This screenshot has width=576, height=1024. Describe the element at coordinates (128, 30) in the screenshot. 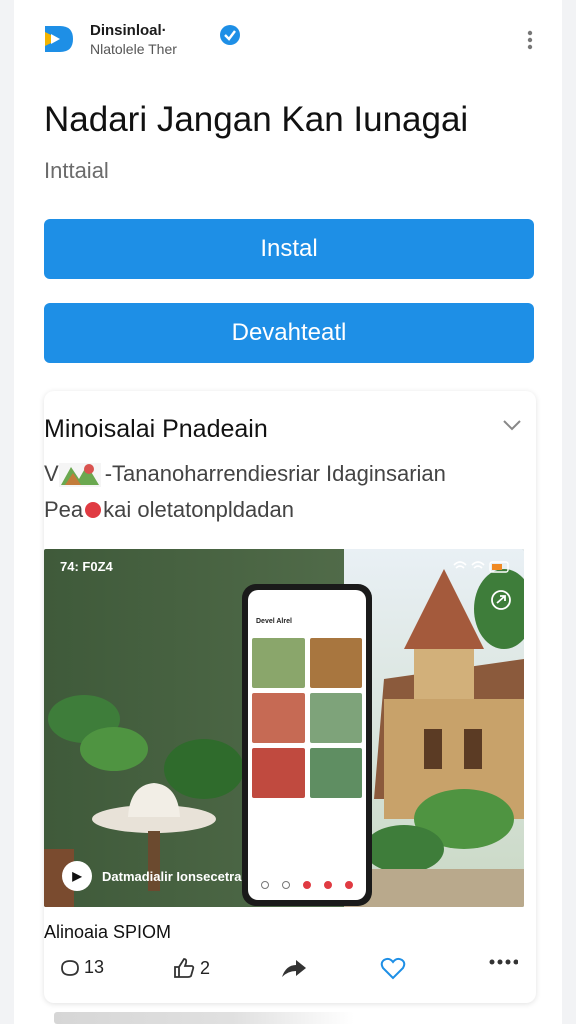

I see `app-name: Dinsinloal·` at that location.